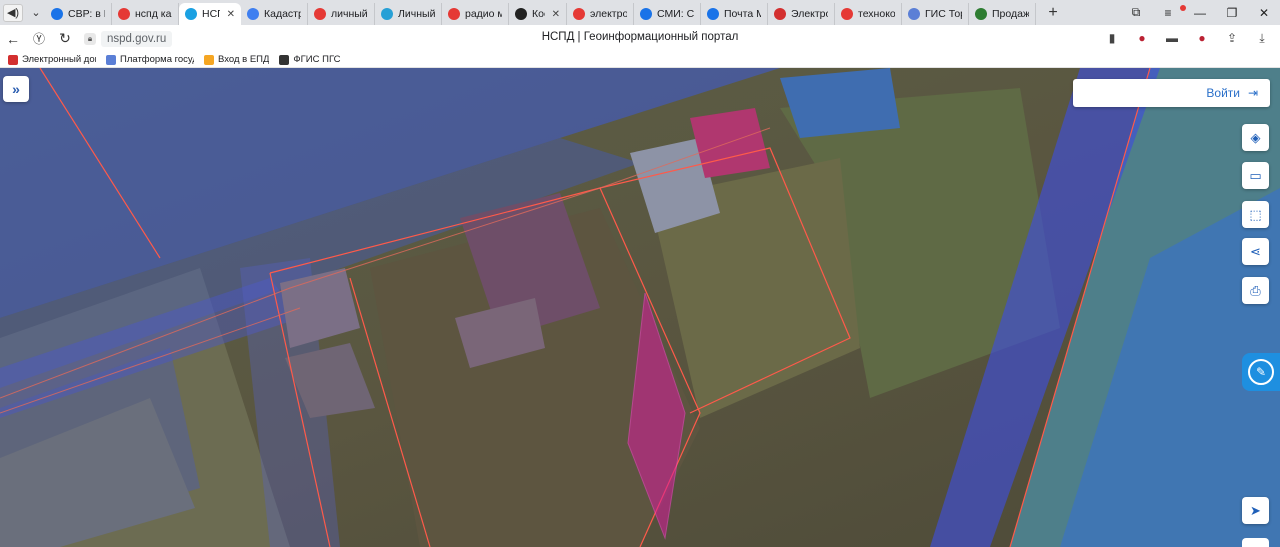  I want to click on tab-label: НСПД, so click(211, 14).